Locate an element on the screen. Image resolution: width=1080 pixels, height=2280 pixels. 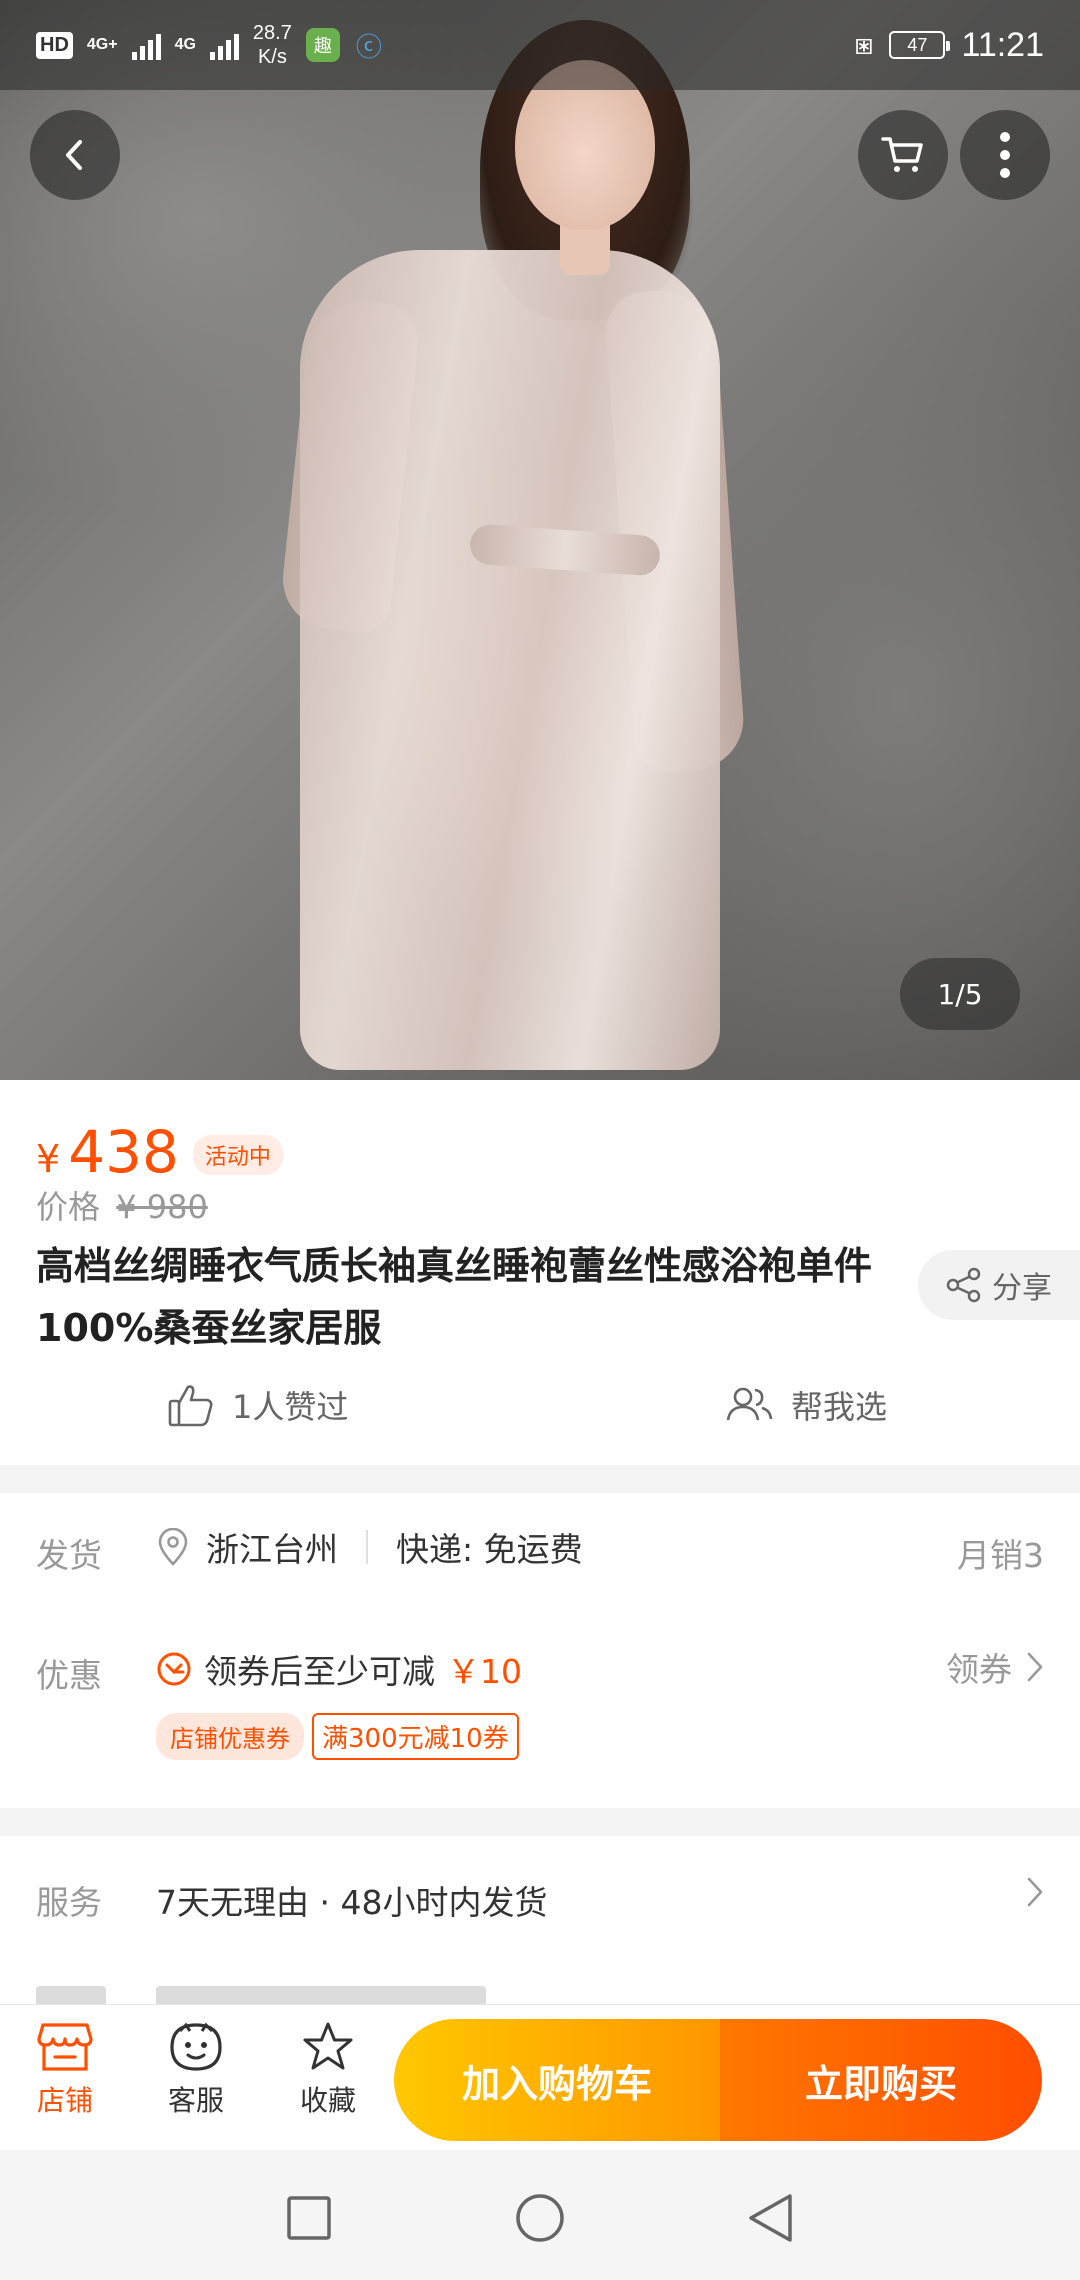
shipping-row: 发货 浙江台州 快递: 免运费 月销3 is located at coordinates (540, 1553).